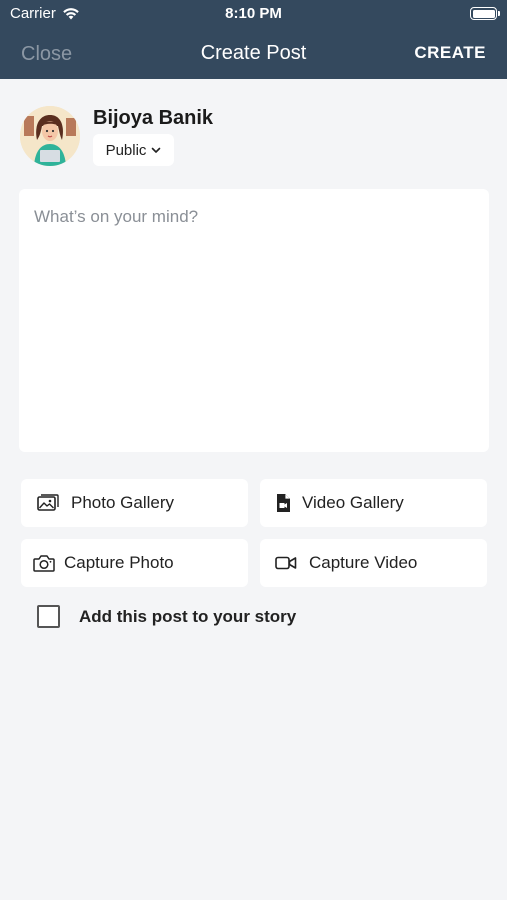  What do you see at coordinates (188, 616) in the screenshot?
I see `add-to-story-label: Add this post to your story` at bounding box center [188, 616].